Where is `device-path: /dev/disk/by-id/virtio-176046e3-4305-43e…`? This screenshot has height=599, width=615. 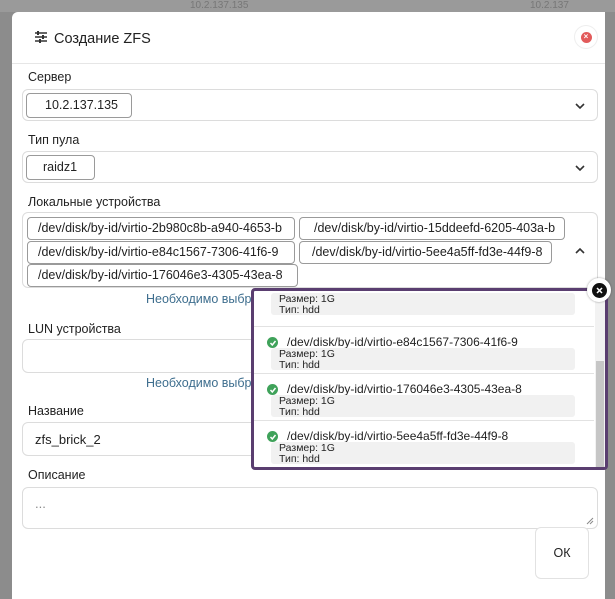
device-path: /dev/disk/by-id/virtio-176046e3-4305-43e… is located at coordinates (404, 389).